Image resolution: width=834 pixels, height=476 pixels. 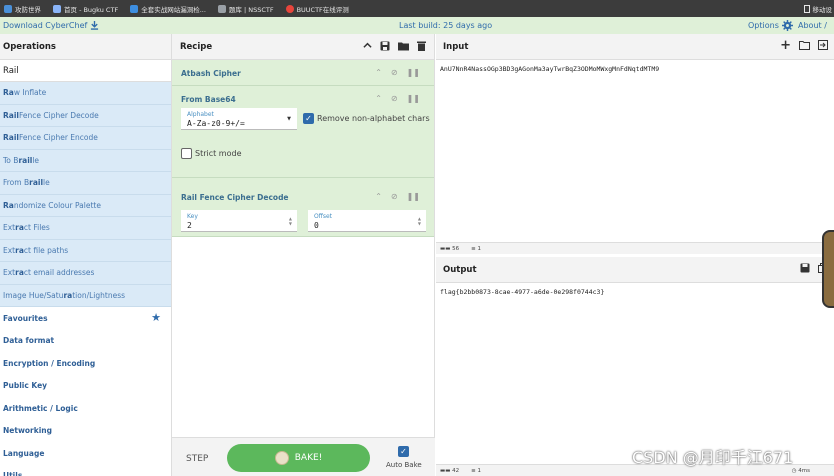 What do you see at coordinates (367, 45) in the screenshot?
I see `chevron-up-icon` at bounding box center [367, 45].